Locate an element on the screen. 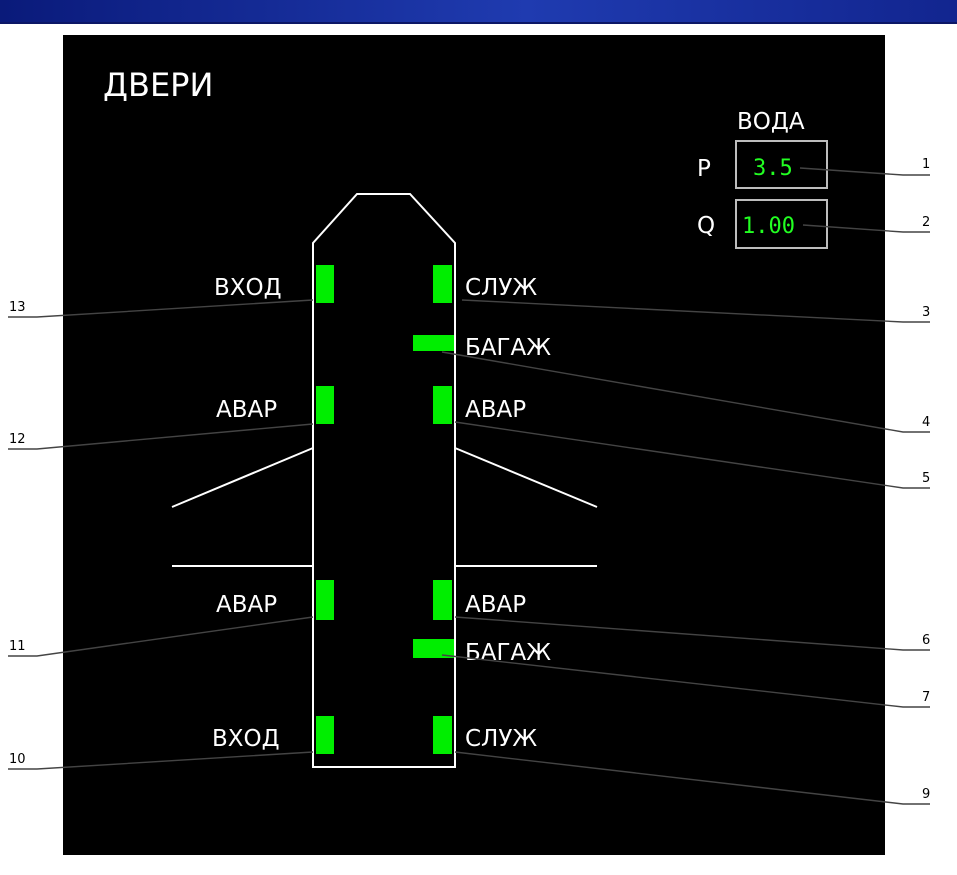 The height and width of the screenshot is (875, 957). callout-3: 3 is located at coordinates (926, 312).